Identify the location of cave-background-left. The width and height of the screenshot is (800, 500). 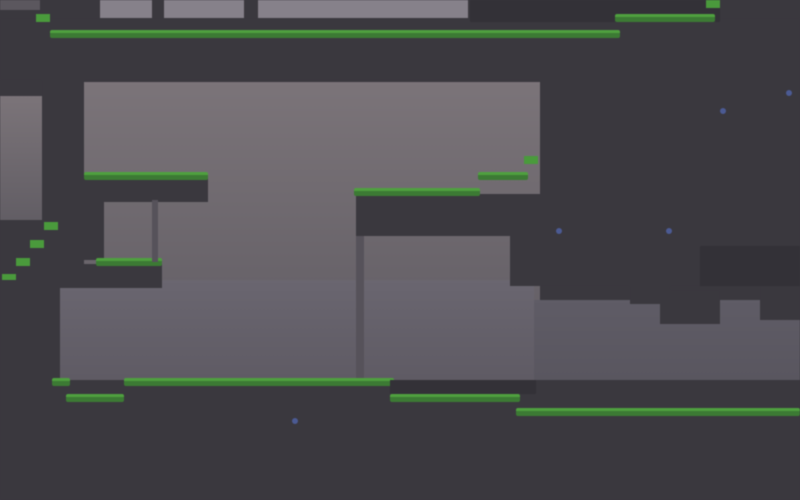
(21, 166).